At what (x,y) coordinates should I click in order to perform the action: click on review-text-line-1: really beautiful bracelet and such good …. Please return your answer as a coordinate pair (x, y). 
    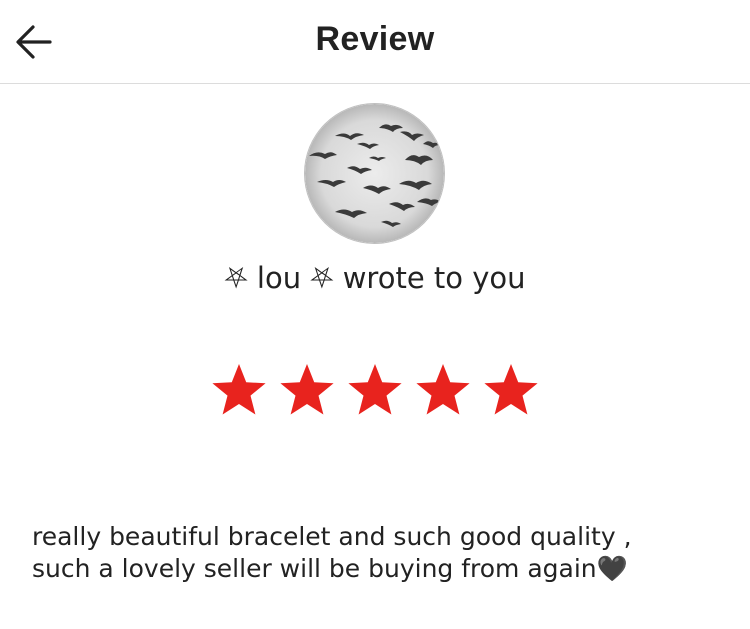
    Looking at the image, I should click on (332, 536).